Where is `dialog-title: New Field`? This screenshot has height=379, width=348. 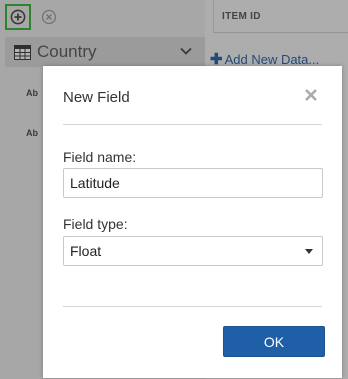
dialog-title: New Field is located at coordinates (96, 97).